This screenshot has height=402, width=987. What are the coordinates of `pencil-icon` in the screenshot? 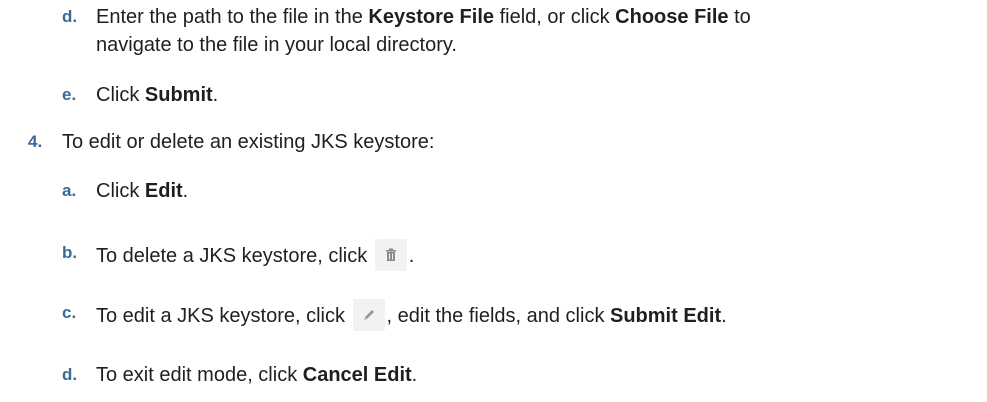 It's located at (368, 315).